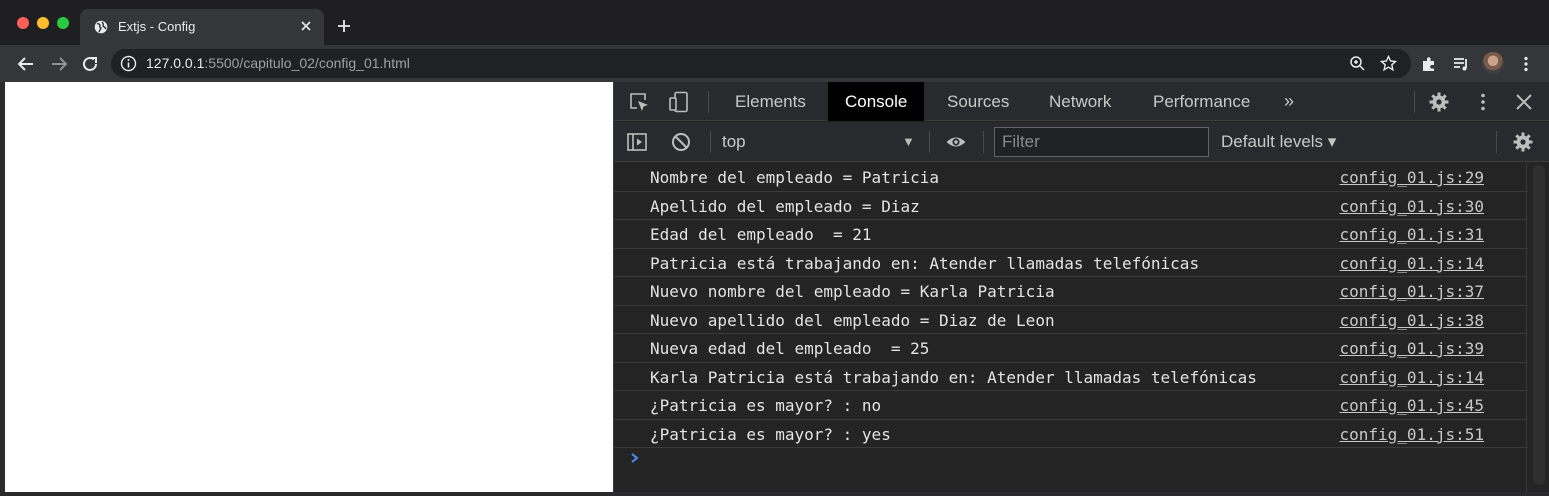 The image size is (1549, 496). I want to click on more-options-icon, so click(1483, 102).